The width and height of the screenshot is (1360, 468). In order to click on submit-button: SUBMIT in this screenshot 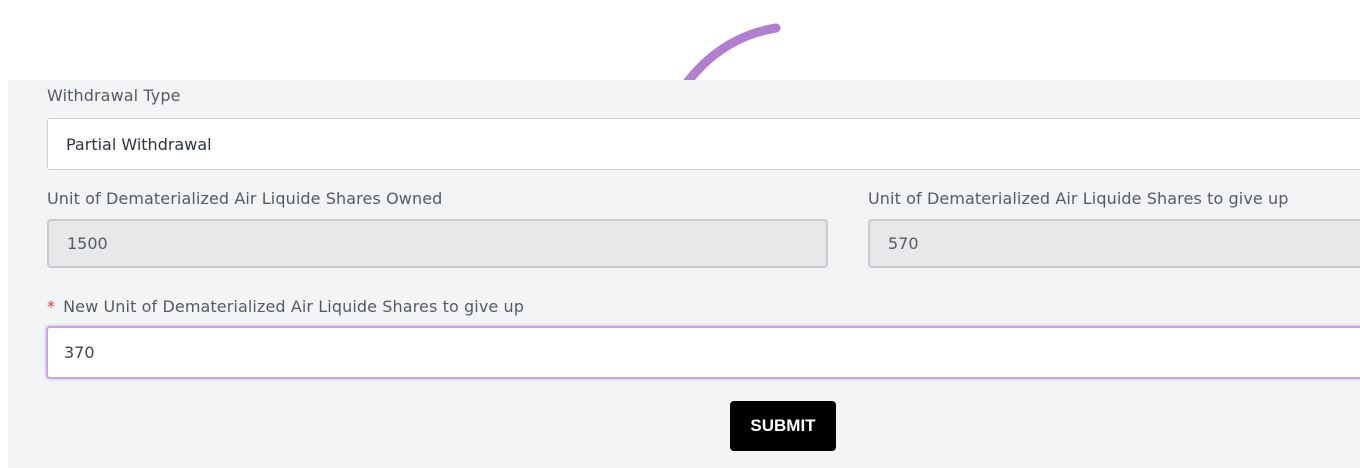, I will do `click(783, 426)`.